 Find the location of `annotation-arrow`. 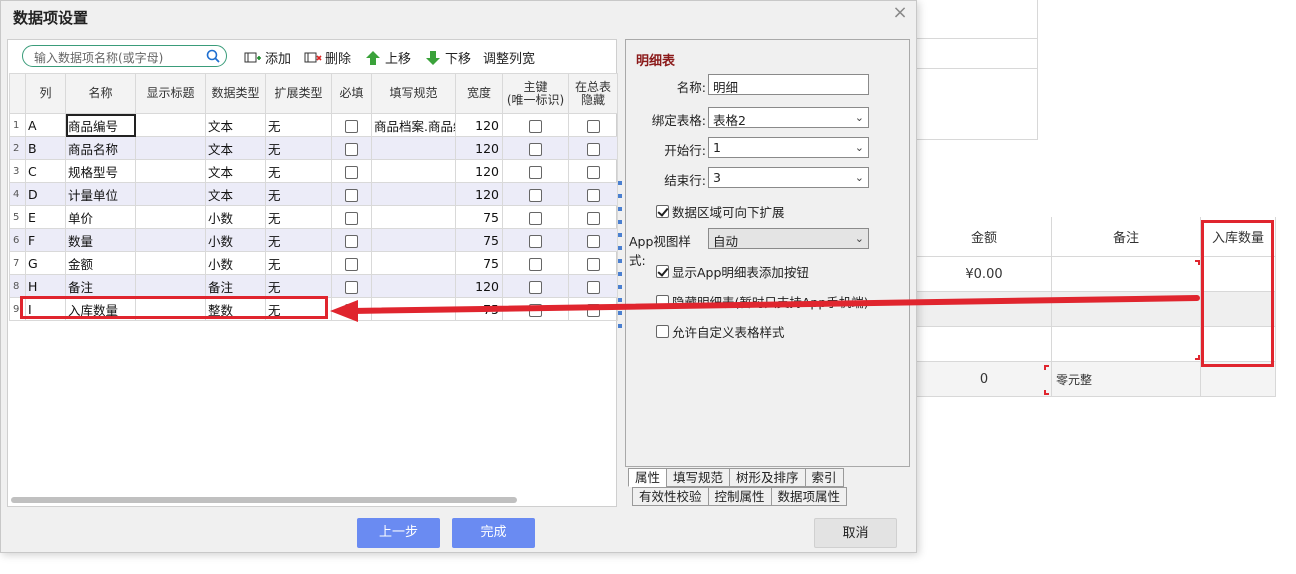

annotation-arrow is located at coordinates (765, 308).